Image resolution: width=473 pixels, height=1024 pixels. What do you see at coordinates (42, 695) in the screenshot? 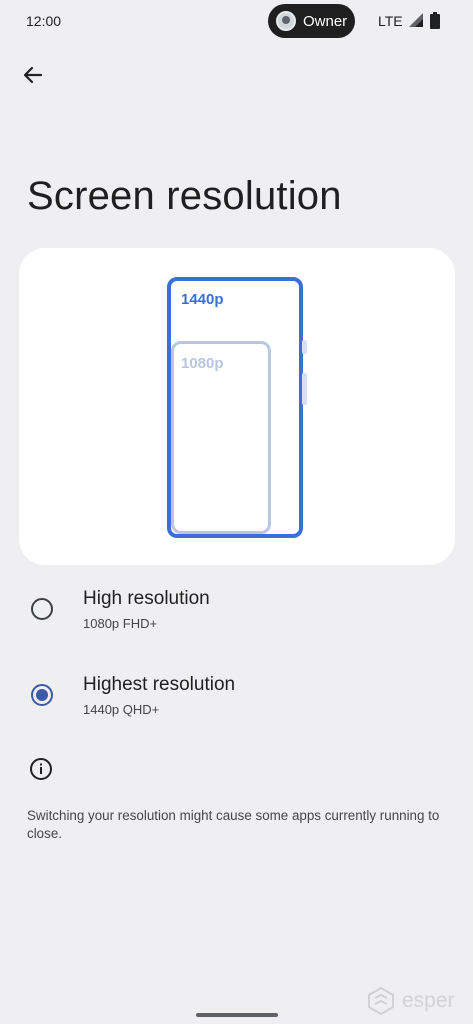
I see `radio-highest-resolution` at bounding box center [42, 695].